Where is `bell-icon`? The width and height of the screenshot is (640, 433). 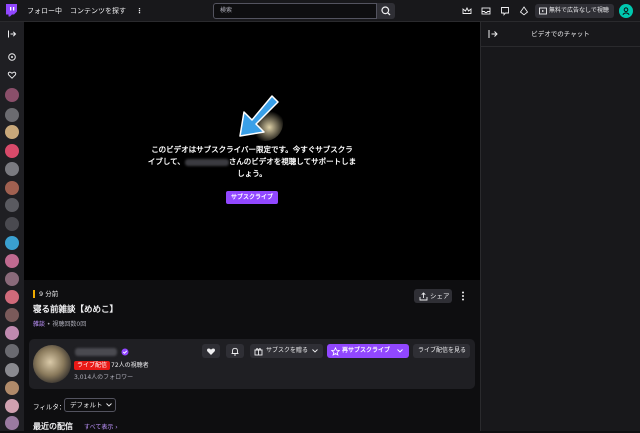
bell-icon is located at coordinates (235, 351).